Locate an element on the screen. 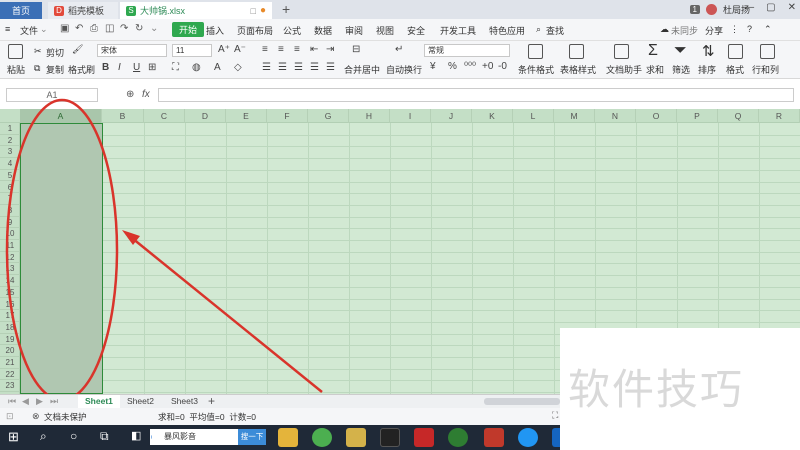 The image size is (800, 450). thousands-icon: ⁰⁰⁰ is located at coordinates (470, 66).